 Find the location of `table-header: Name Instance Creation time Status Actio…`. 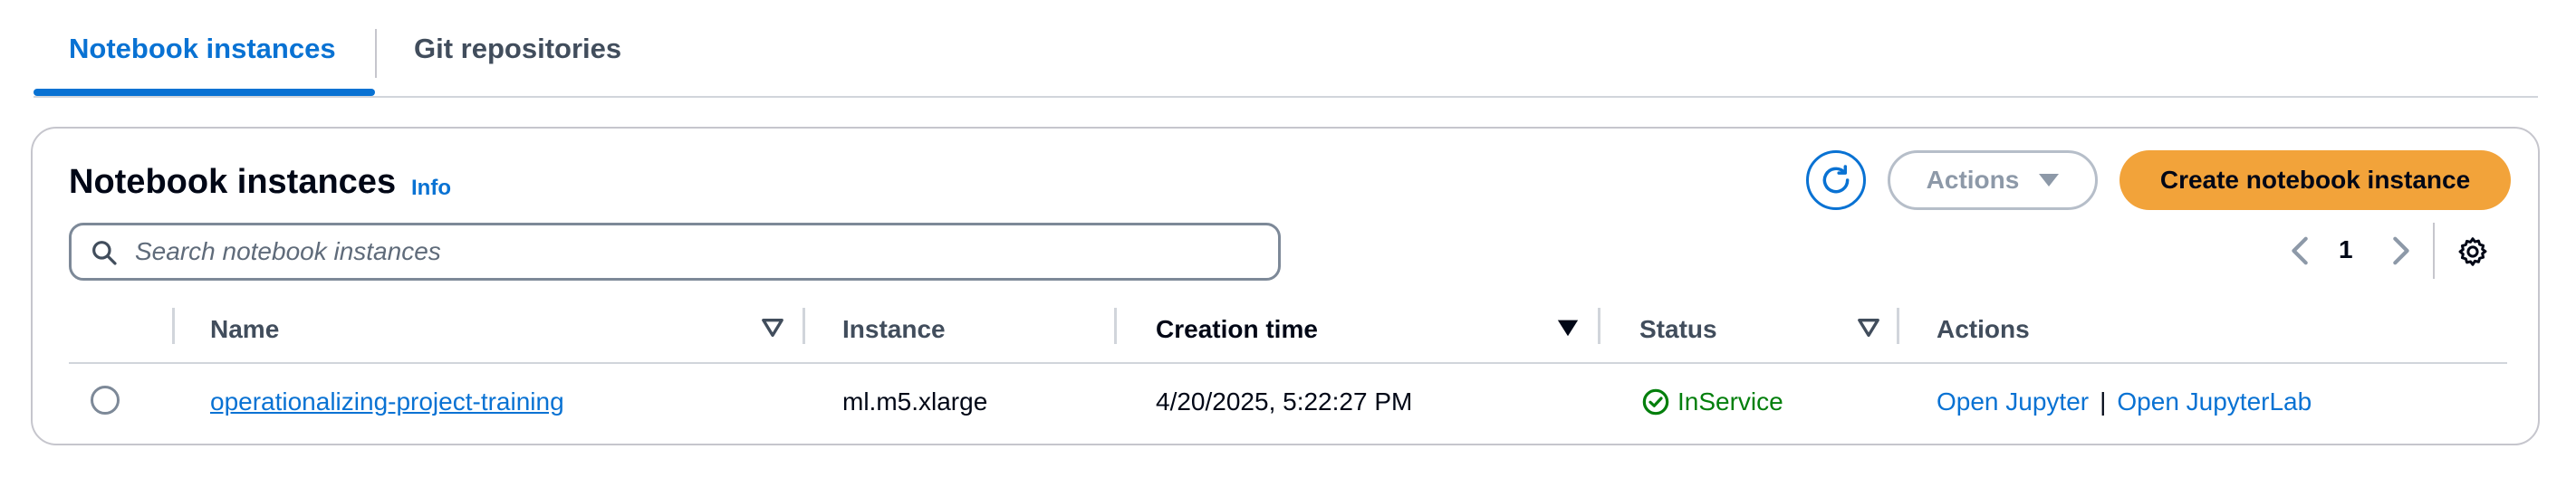

table-header: Name Instance Creation time Status Actio… is located at coordinates (1288, 336).